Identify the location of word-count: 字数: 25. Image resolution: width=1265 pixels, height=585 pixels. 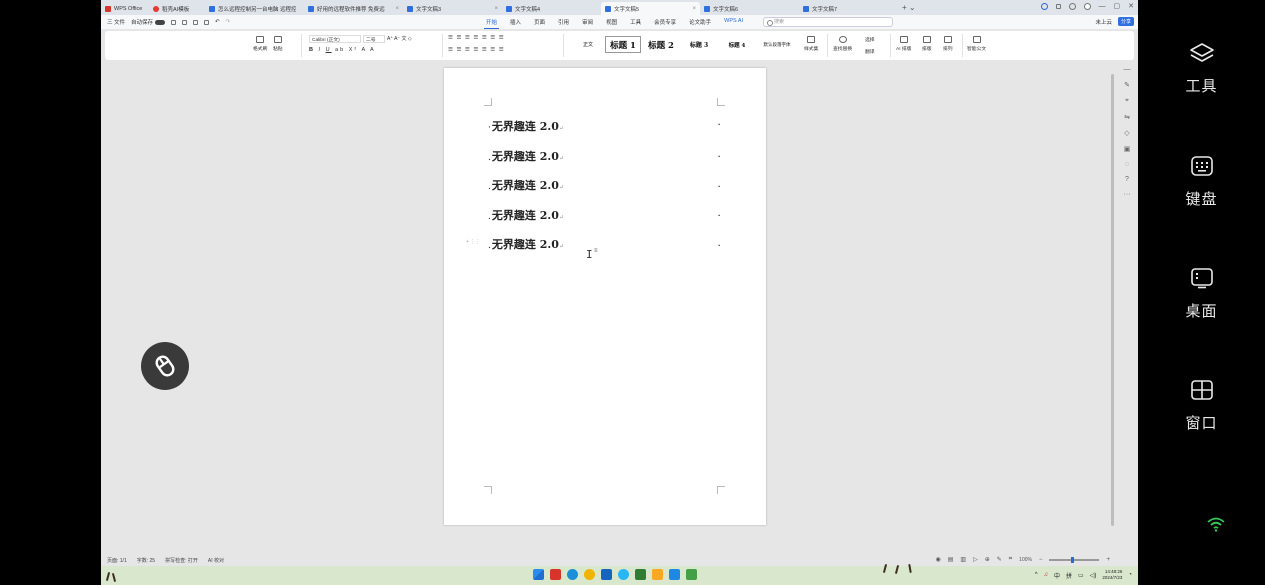
(146, 560).